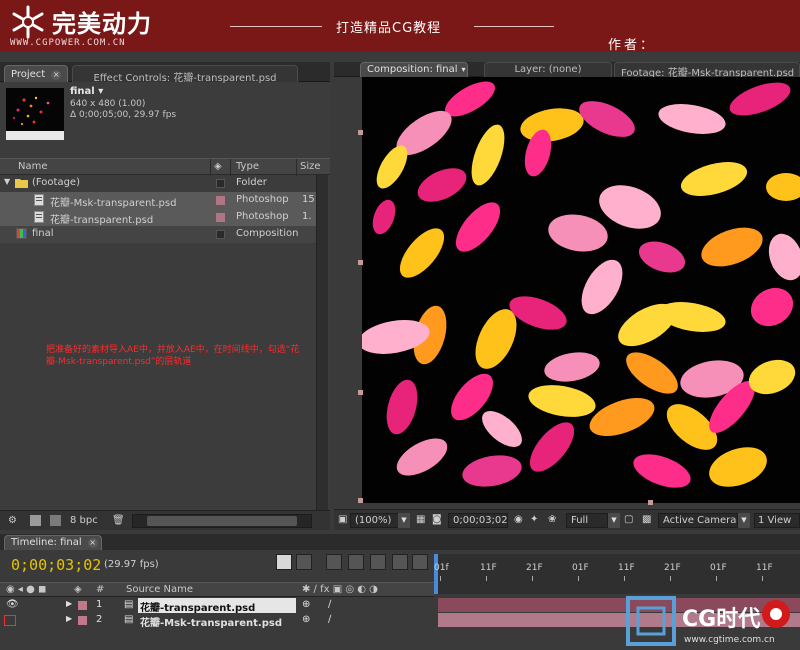 The width and height of the screenshot is (800, 650). I want to click on tab-effect-controls: Effect Controls: 花瓣-transparent.psd, so click(185, 74).